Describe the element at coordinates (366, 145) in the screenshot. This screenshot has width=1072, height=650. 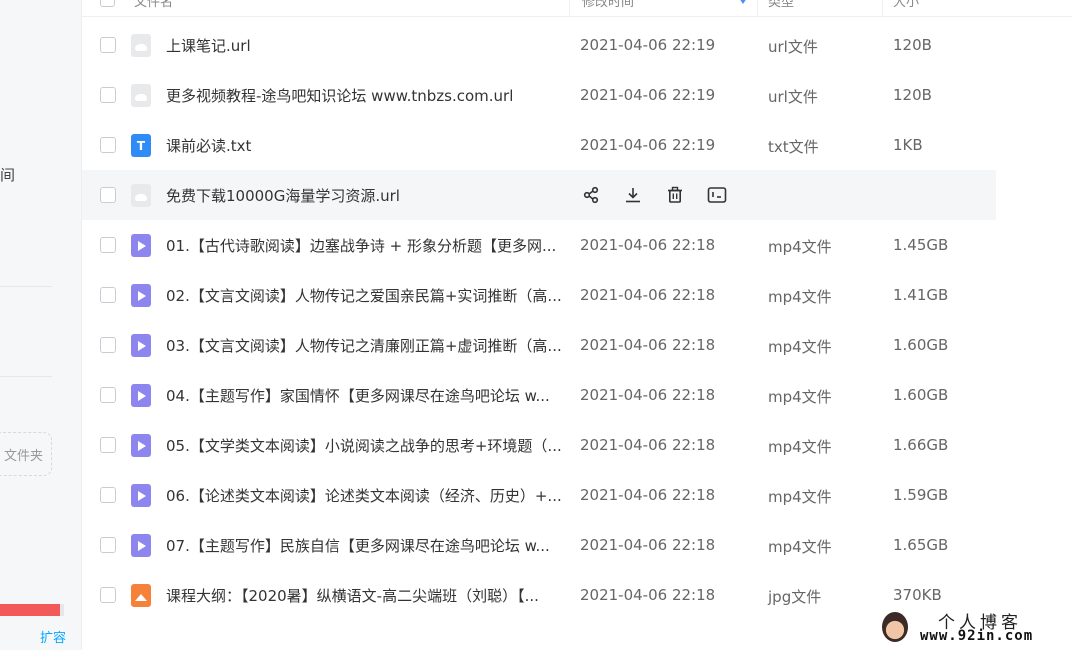
I see `file-name: 课前必读.txt` at that location.